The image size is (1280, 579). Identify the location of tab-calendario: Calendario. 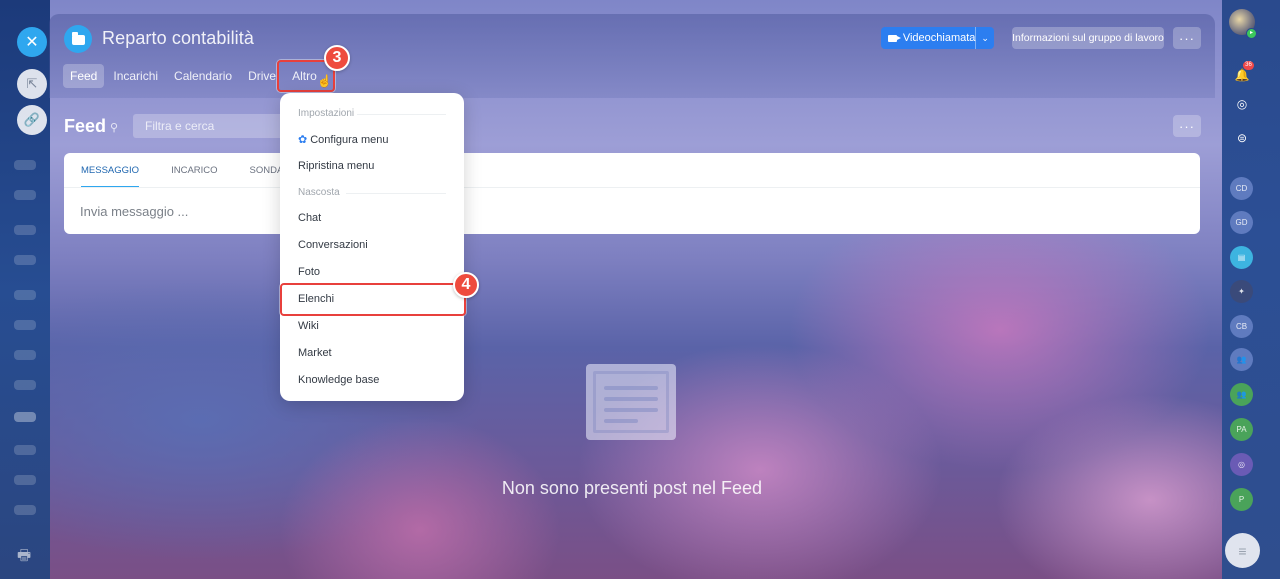
(203, 76).